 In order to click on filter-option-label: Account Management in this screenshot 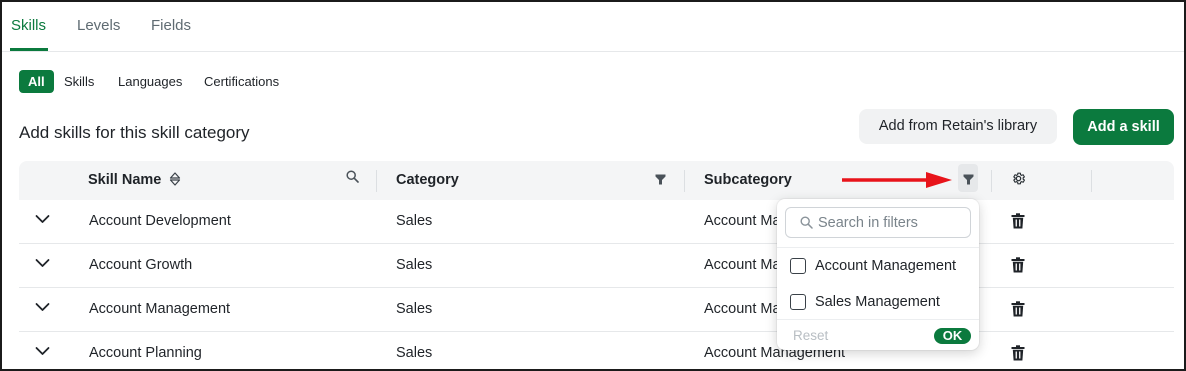, I will do `click(886, 266)`.